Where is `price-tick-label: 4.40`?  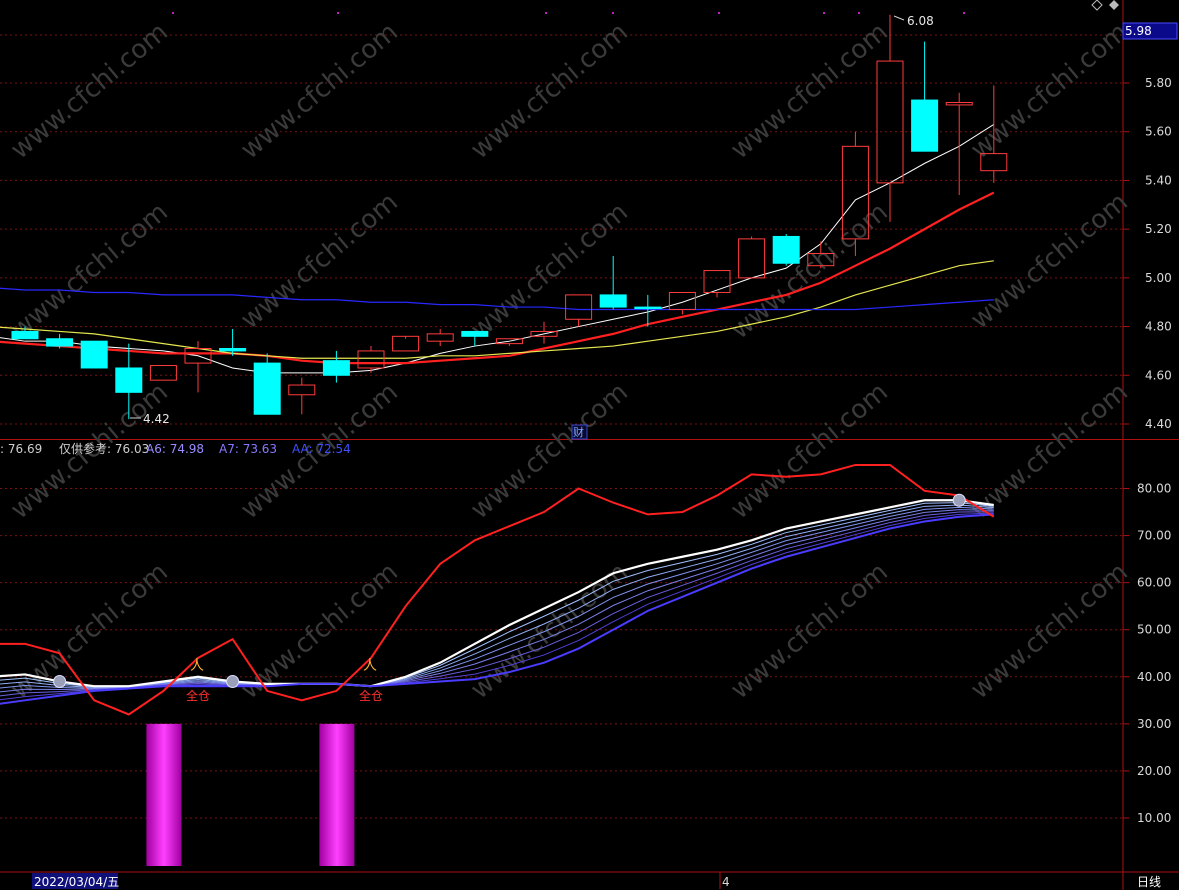 price-tick-label: 4.40 is located at coordinates (1158, 424).